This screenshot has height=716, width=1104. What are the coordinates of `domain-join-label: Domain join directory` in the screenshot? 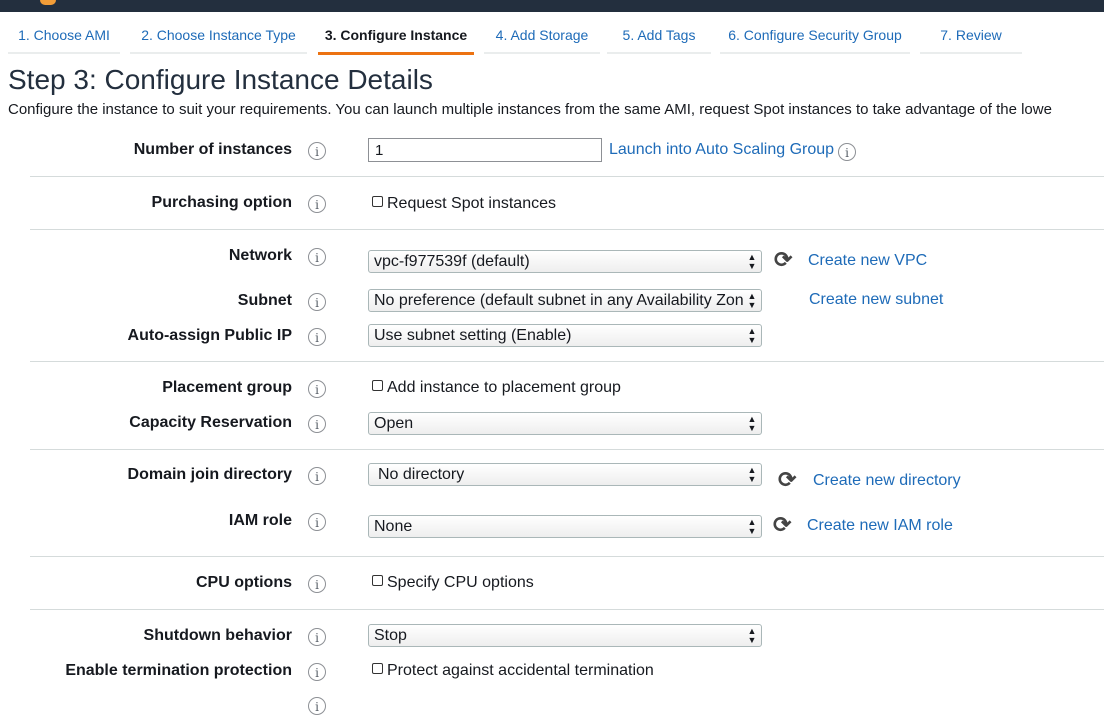 It's located at (209, 474).